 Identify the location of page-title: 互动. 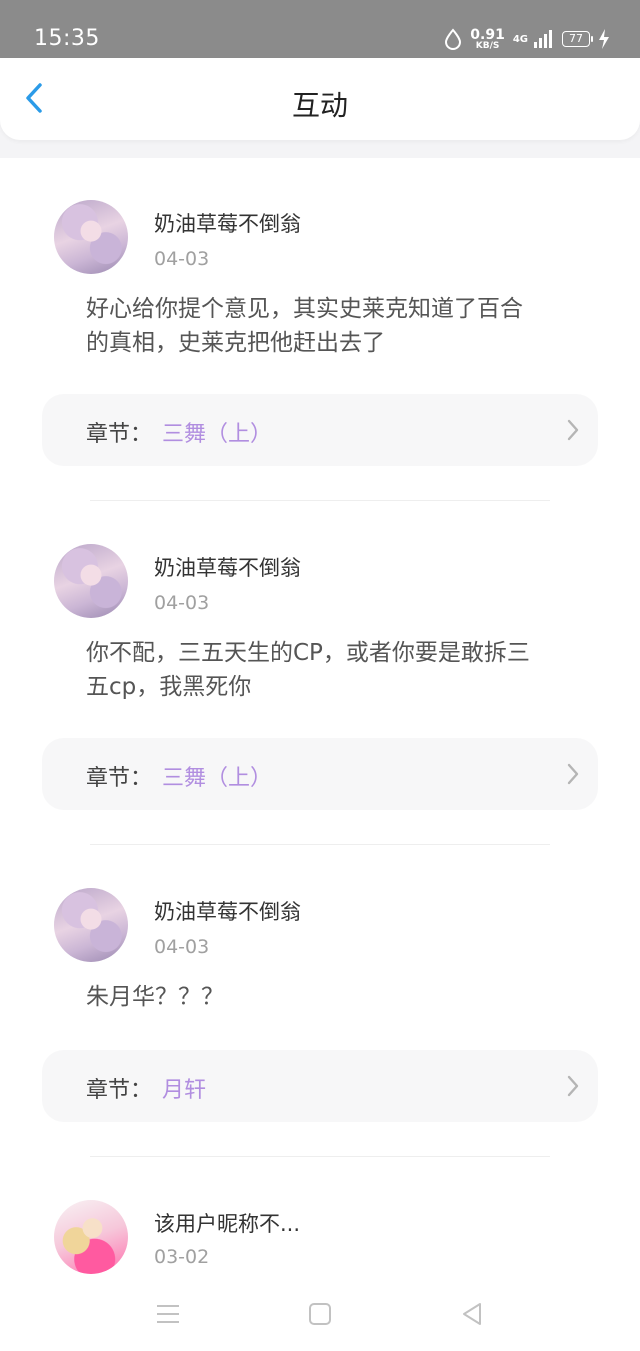
(319, 105).